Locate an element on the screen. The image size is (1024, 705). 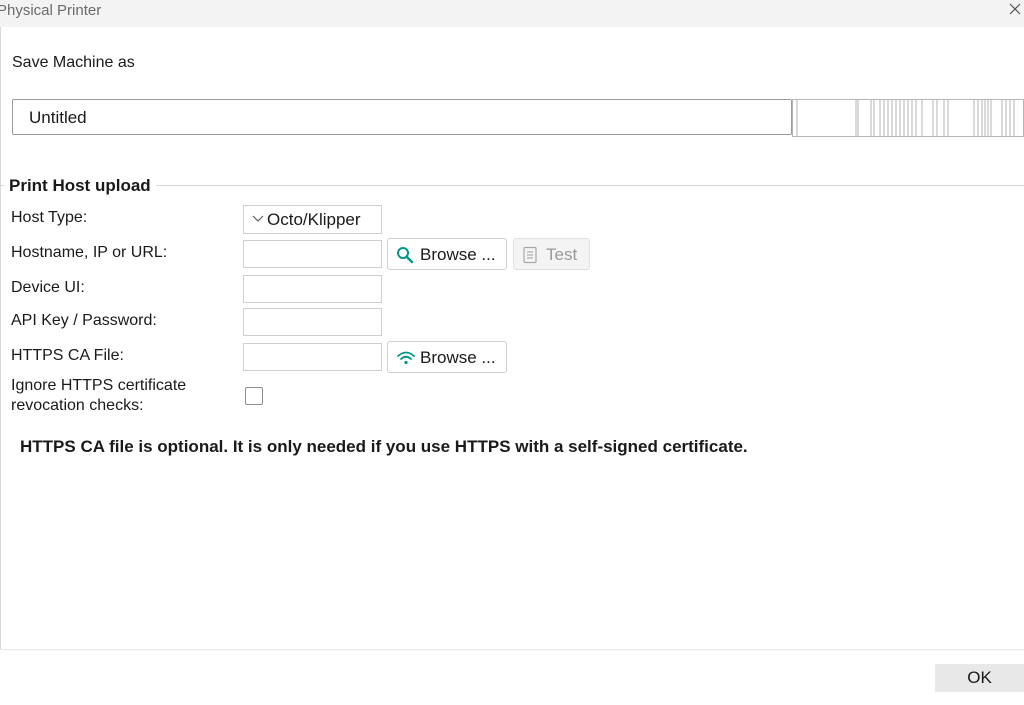
host-type-value: Octo/Klipper is located at coordinates (314, 219).